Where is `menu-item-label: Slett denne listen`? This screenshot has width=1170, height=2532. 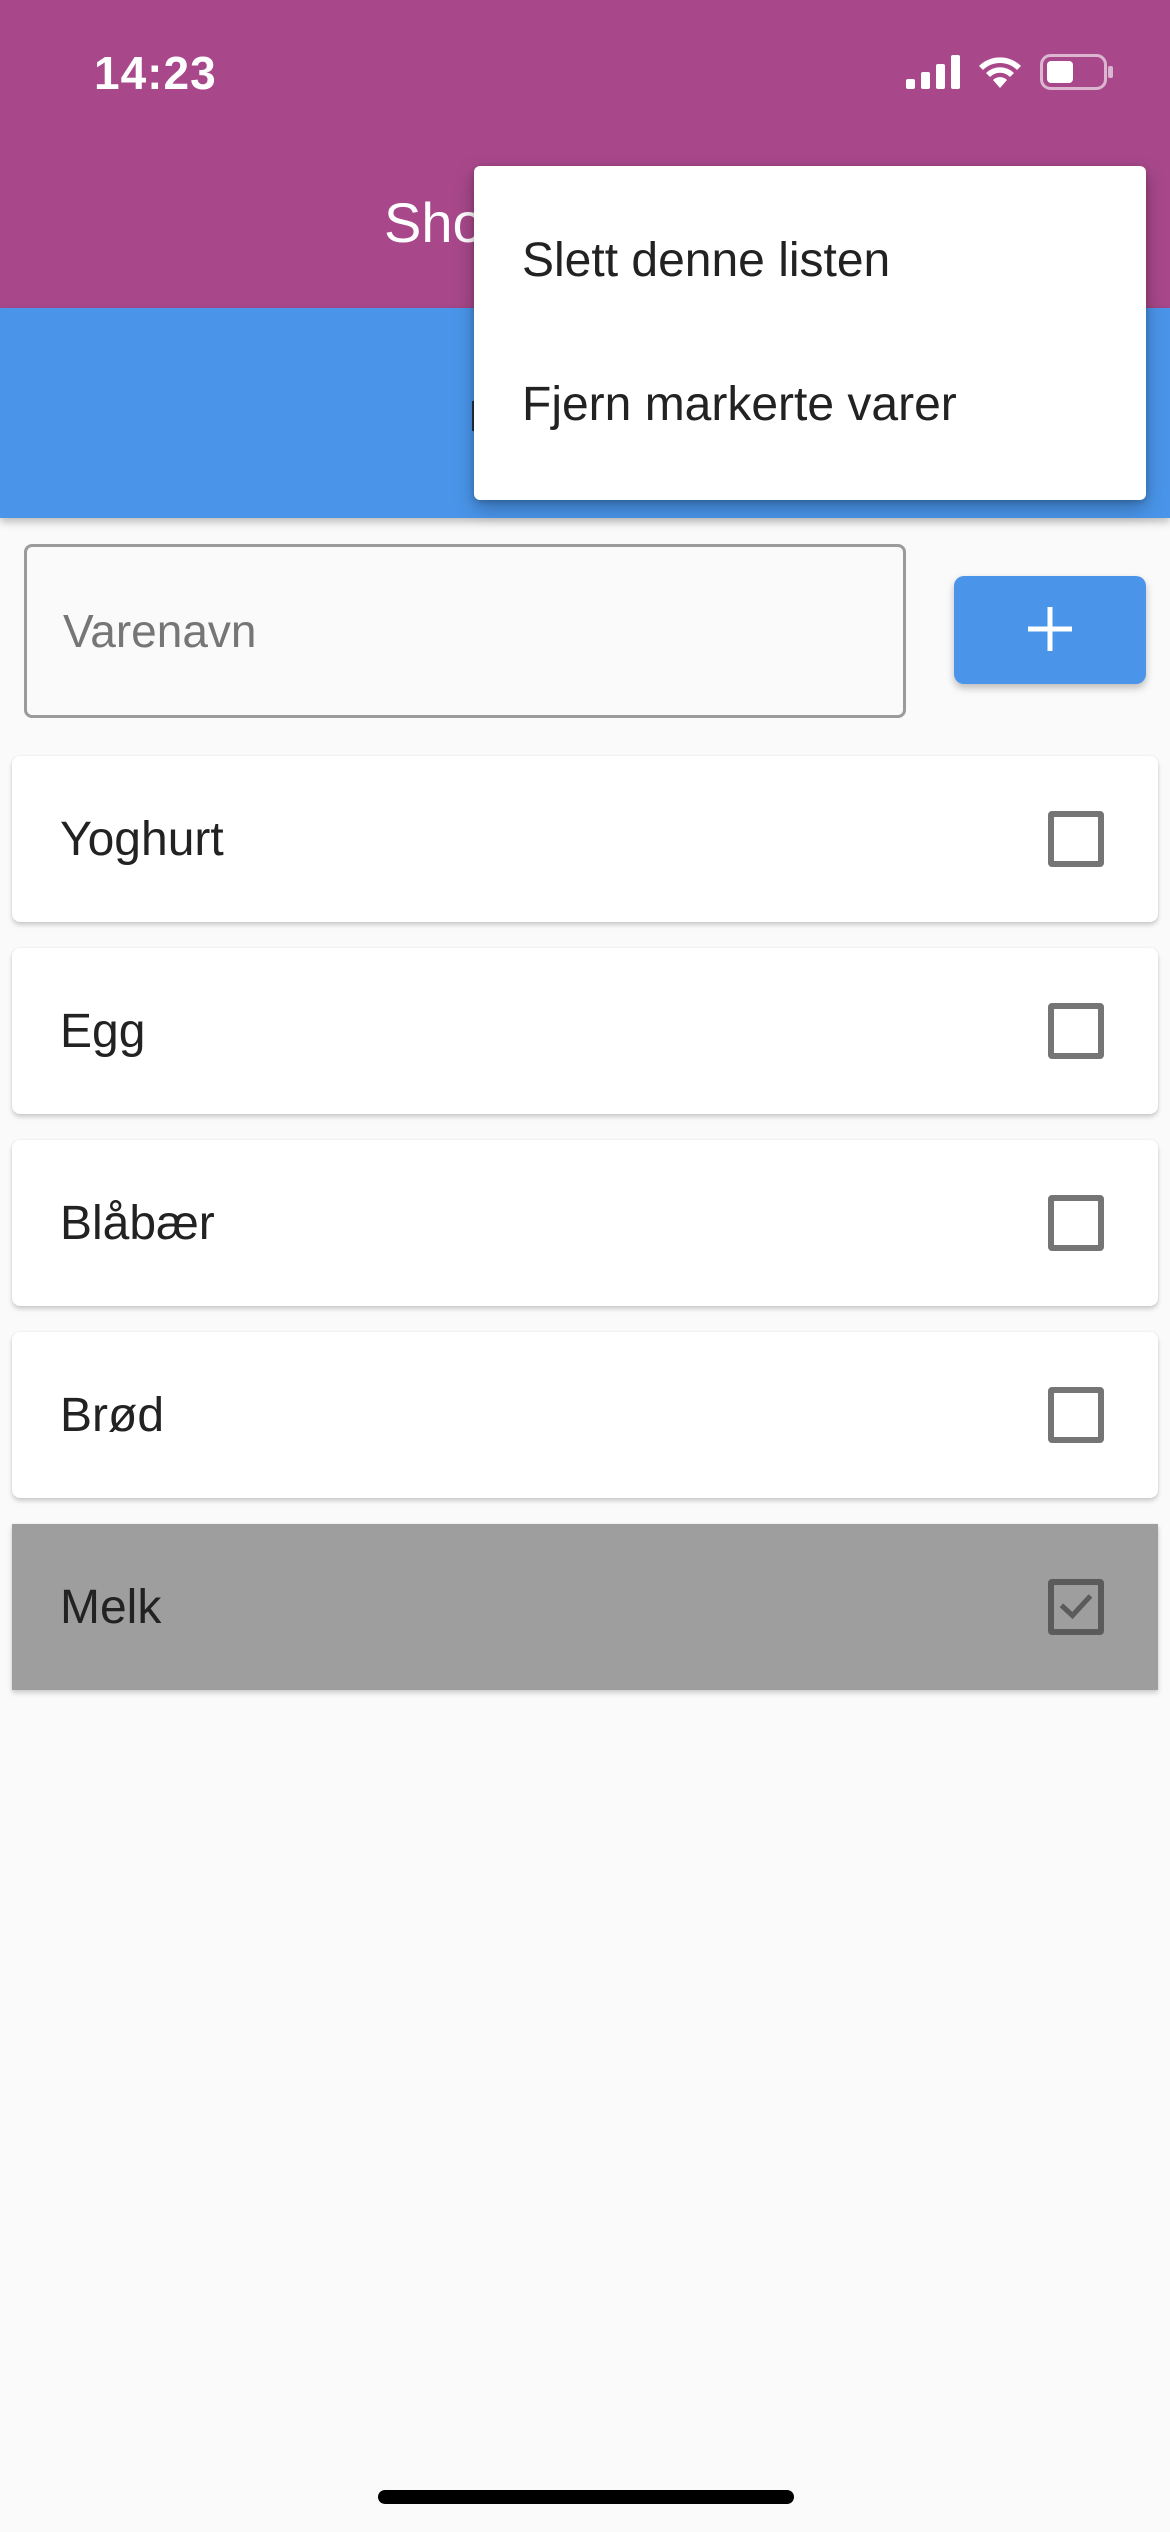
menu-item-label: Slett denne listen is located at coordinates (706, 260).